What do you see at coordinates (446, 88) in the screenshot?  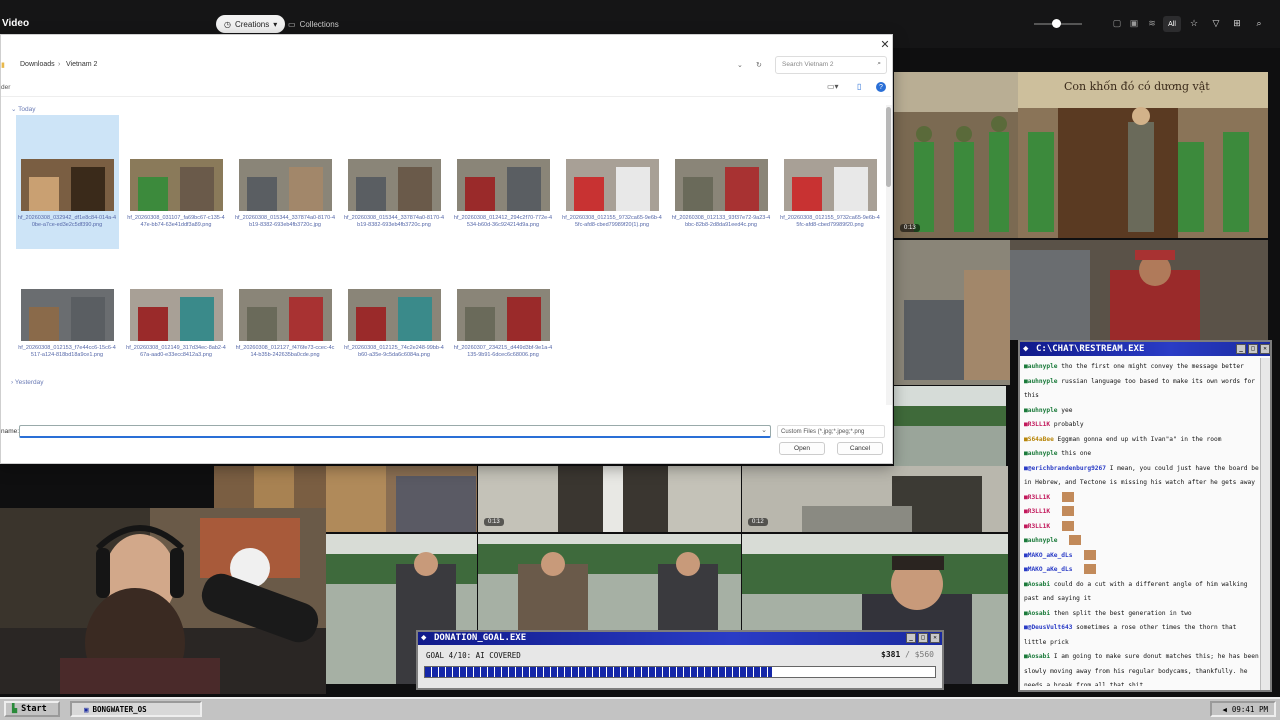 I see `dialog-toolbar: der ▭▾ ▯ ?` at bounding box center [446, 88].